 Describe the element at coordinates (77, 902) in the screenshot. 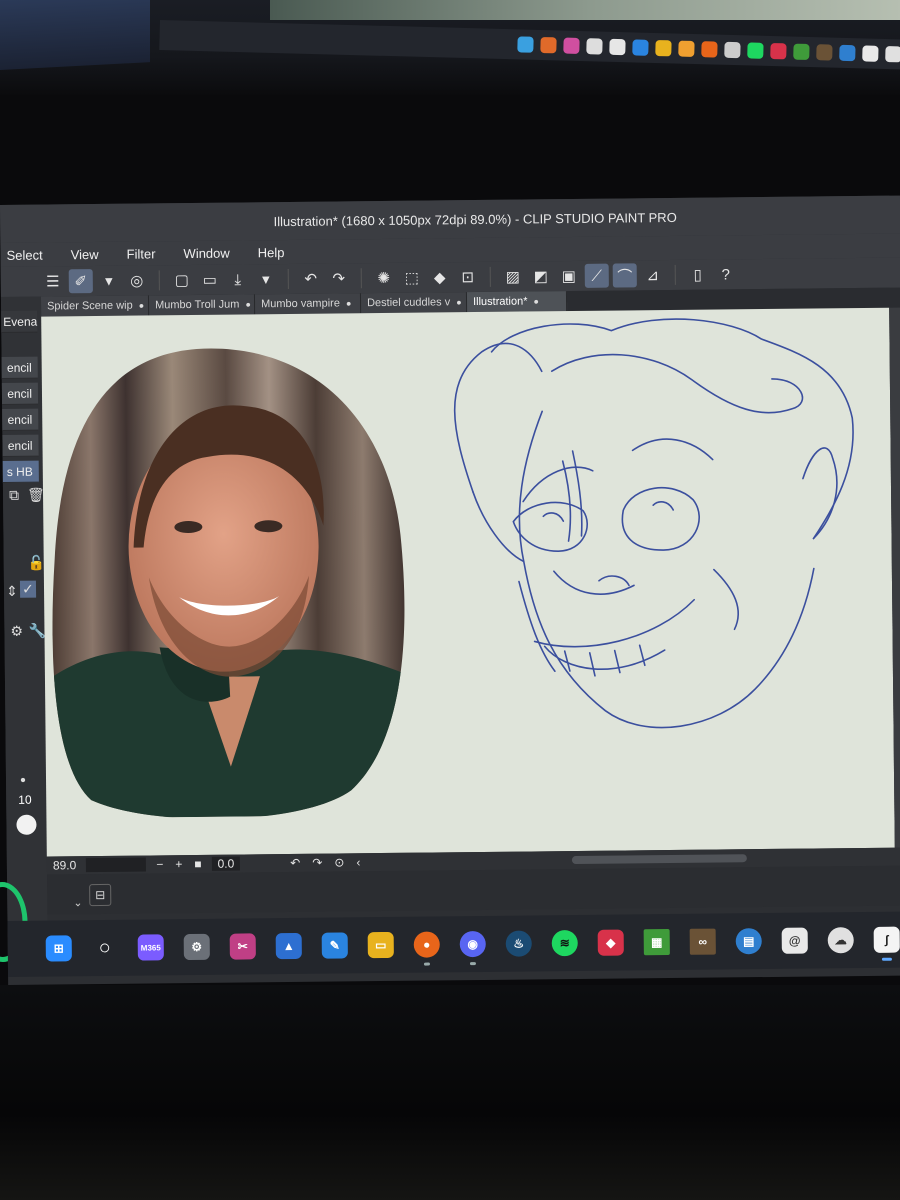

I see `collapse-icon: ⌄` at that location.